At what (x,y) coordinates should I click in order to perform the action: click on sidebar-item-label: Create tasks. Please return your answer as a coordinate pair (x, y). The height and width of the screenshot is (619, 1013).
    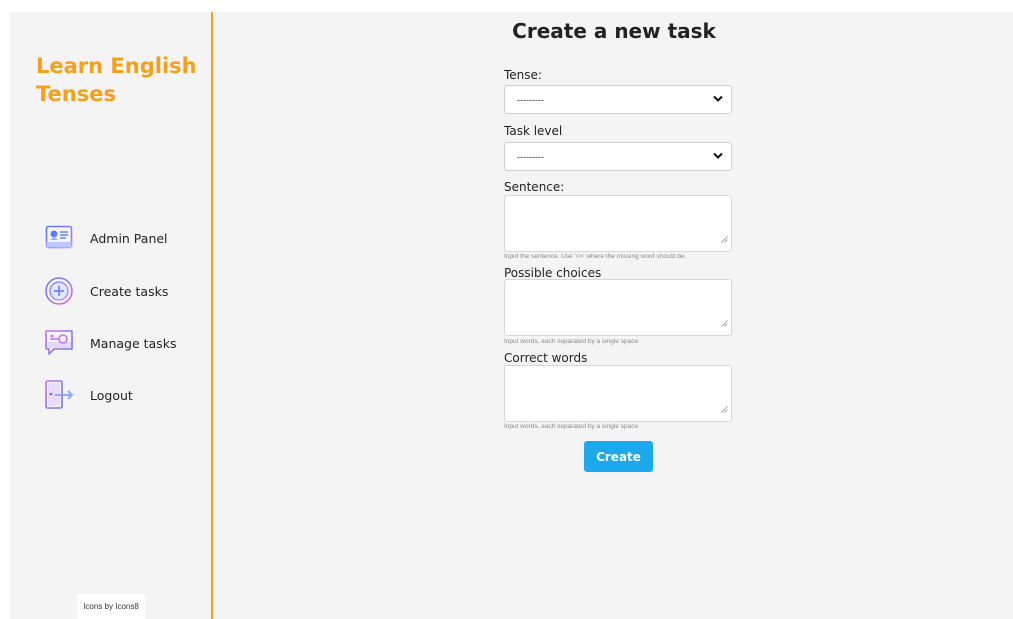
    Looking at the image, I should click on (129, 291).